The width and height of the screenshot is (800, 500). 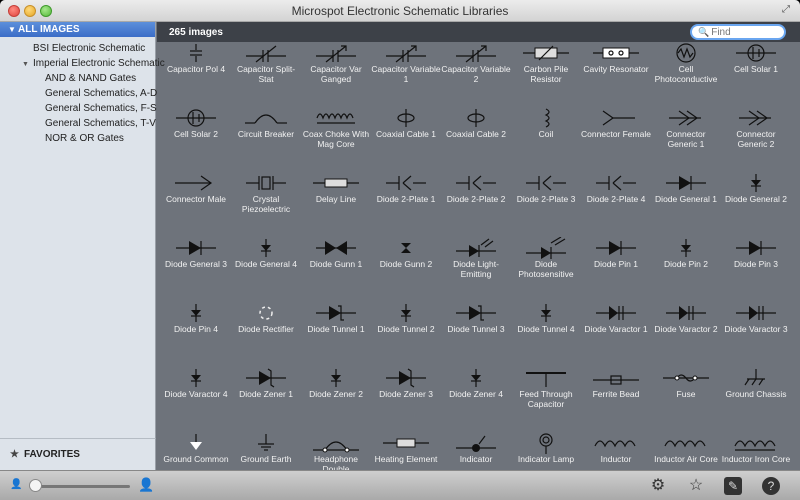 What do you see at coordinates (336, 383) in the screenshot?
I see `symbol-tile: Diode Zener 2` at bounding box center [336, 383].